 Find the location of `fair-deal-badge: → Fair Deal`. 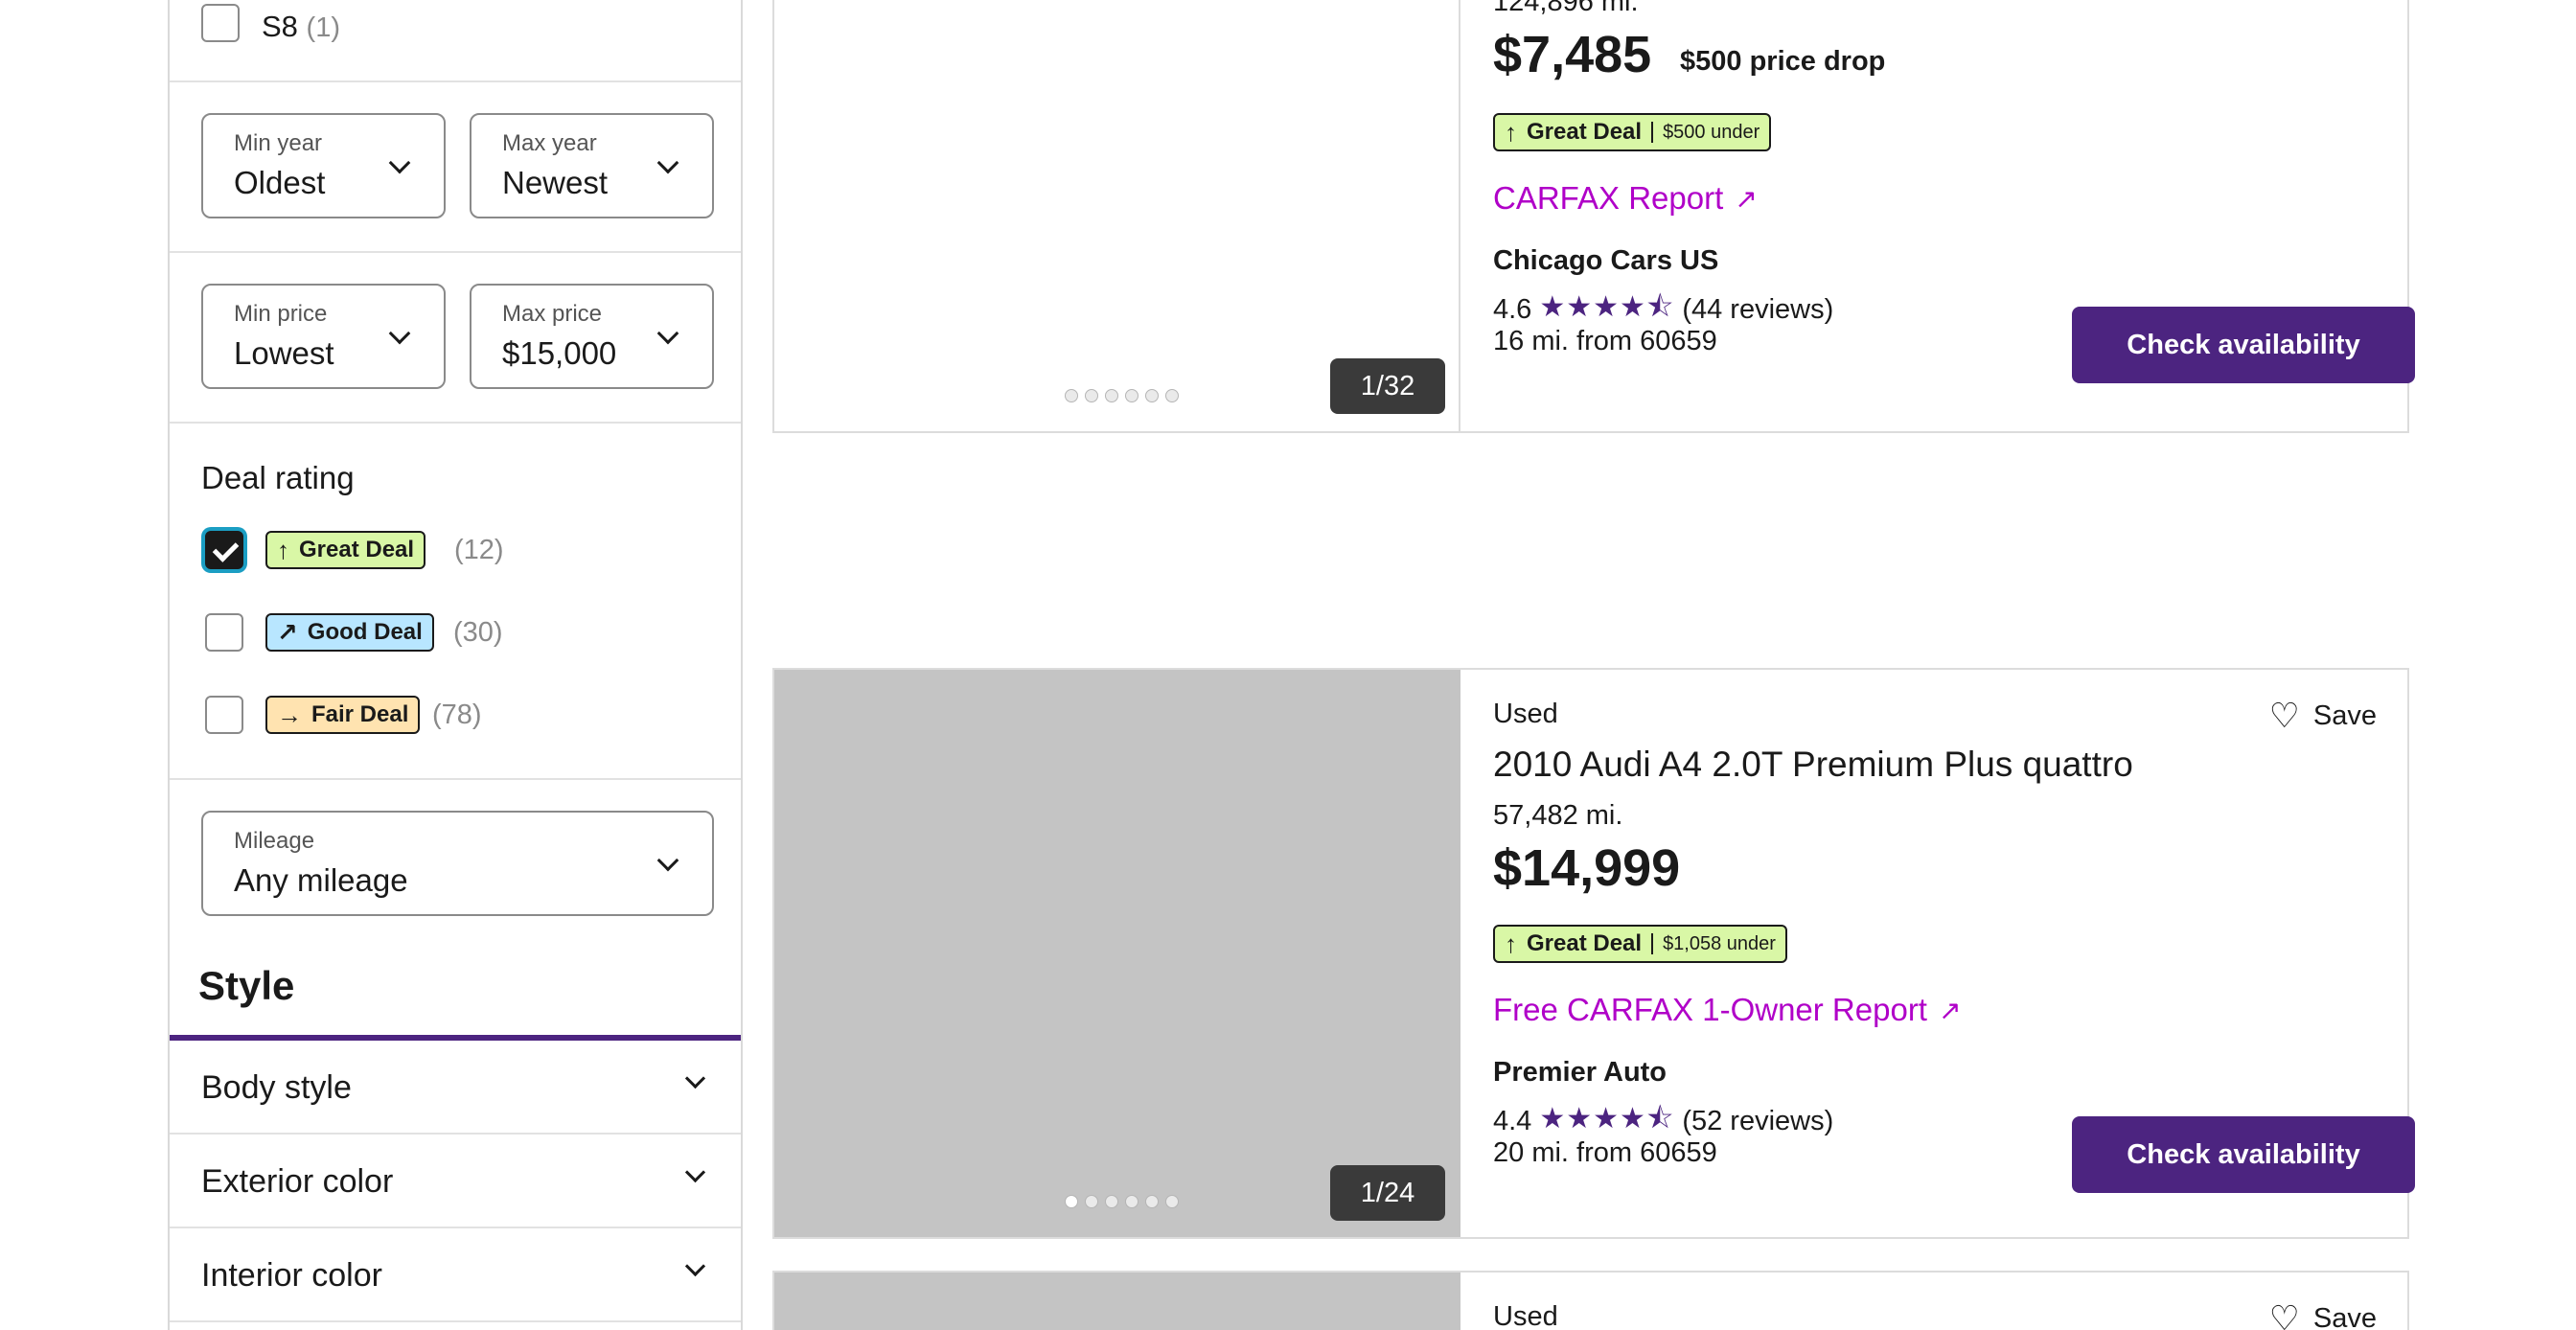

fair-deal-badge: → Fair Deal is located at coordinates (343, 715).